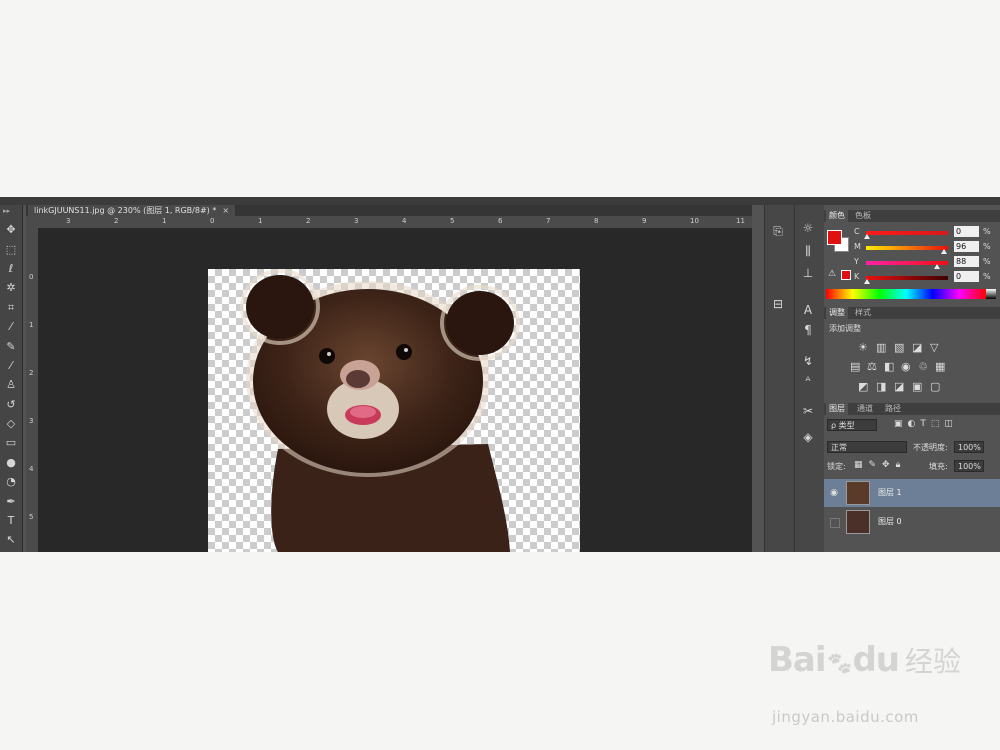 This screenshot has width=1000, height=750. What do you see at coordinates (808, 361) in the screenshot?
I see `actions-panel-icon: ↯` at bounding box center [808, 361].